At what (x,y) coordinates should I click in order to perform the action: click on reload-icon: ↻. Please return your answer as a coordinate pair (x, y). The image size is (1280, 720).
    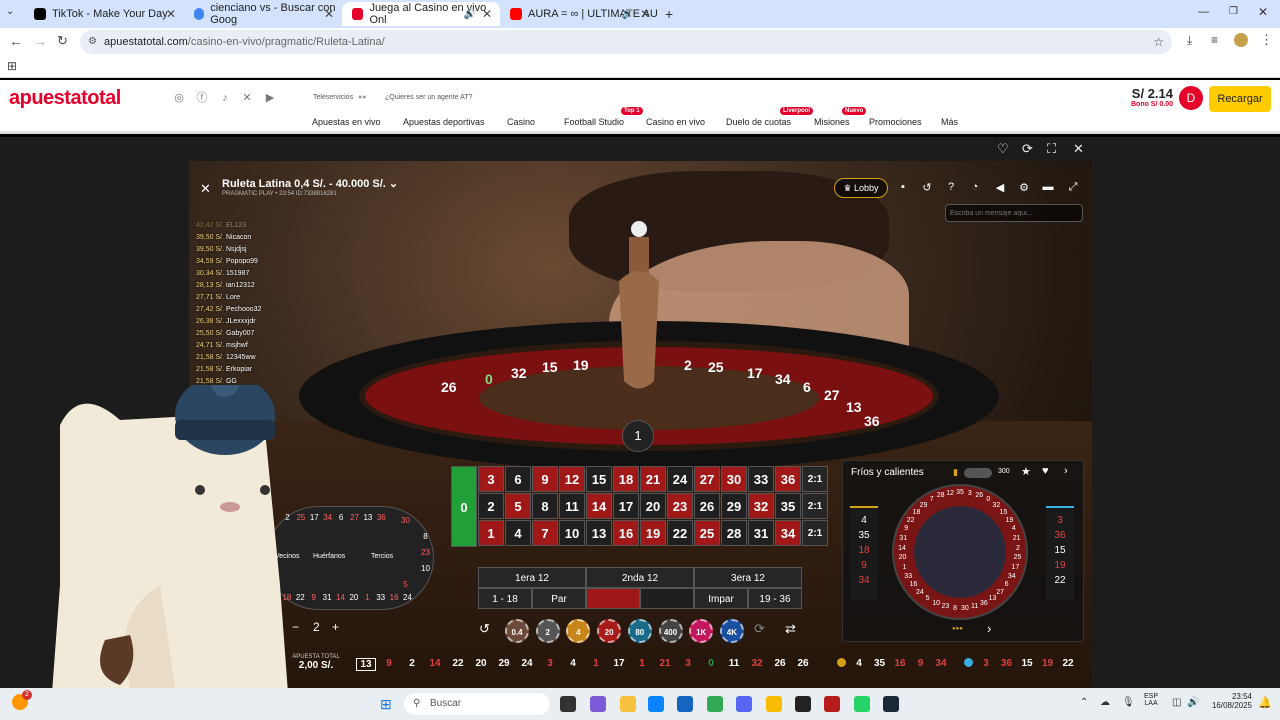
    Looking at the image, I should click on (62, 41).